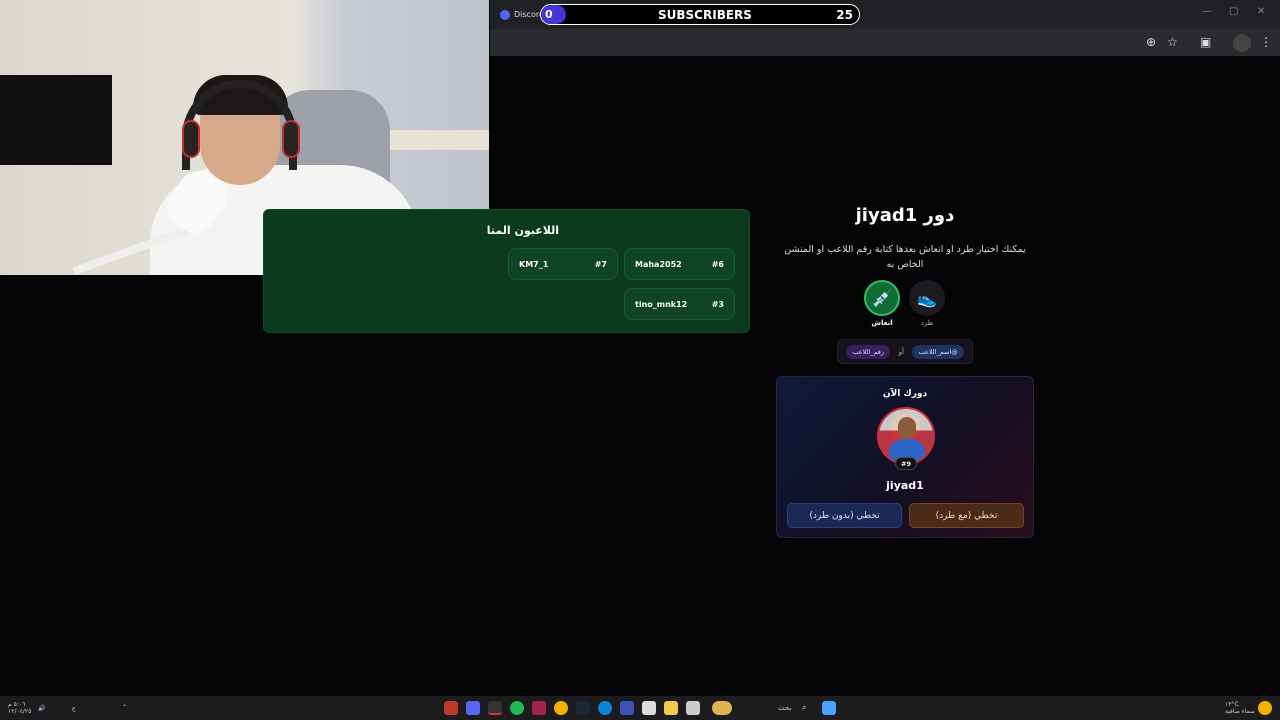  I want to click on bookmark-star-icon: ☆, so click(1172, 42).